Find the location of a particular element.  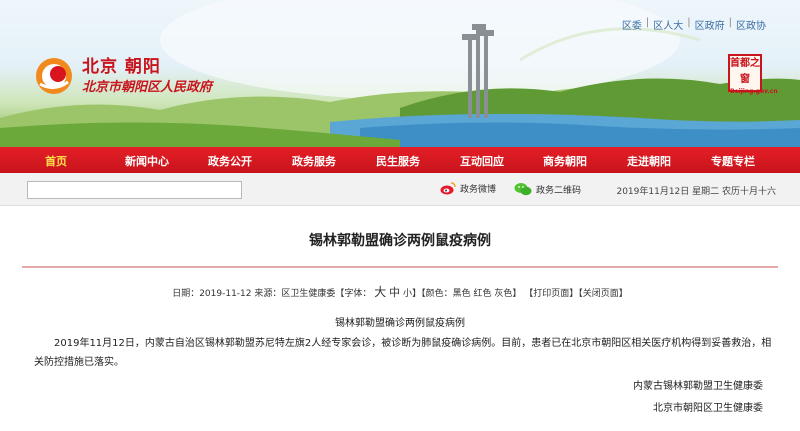

weibo-icon is located at coordinates (448, 188).